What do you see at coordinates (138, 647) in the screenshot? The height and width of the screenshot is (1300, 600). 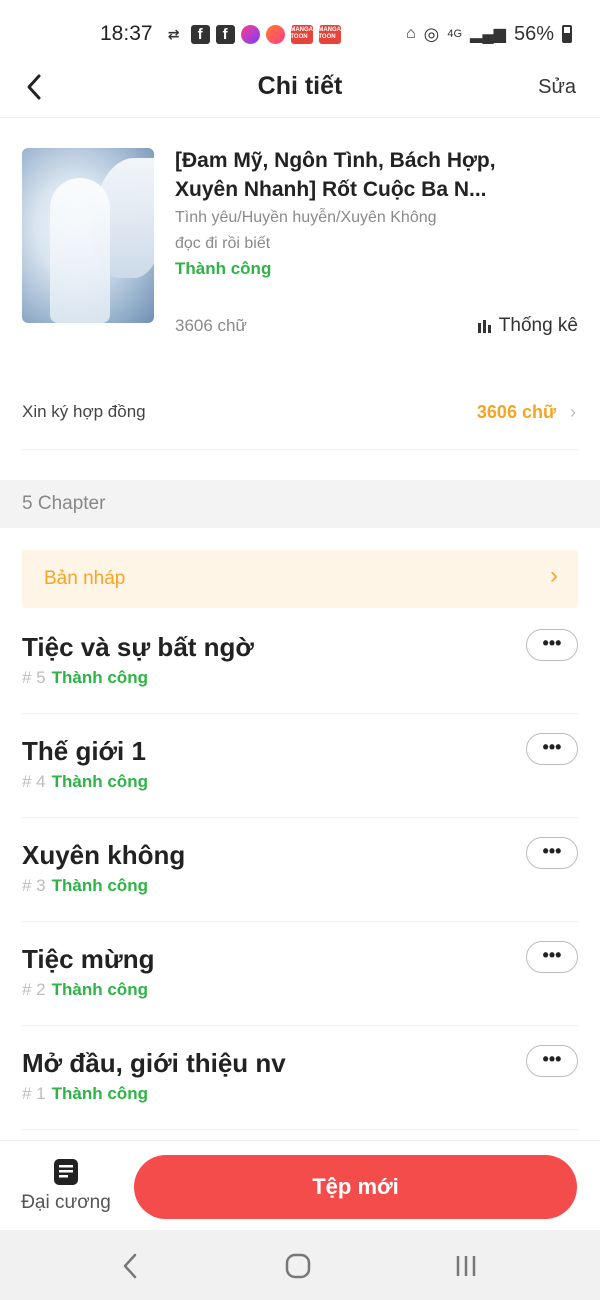 I see `chapter-title: Tiệc và sự bất ngờ` at bounding box center [138, 647].